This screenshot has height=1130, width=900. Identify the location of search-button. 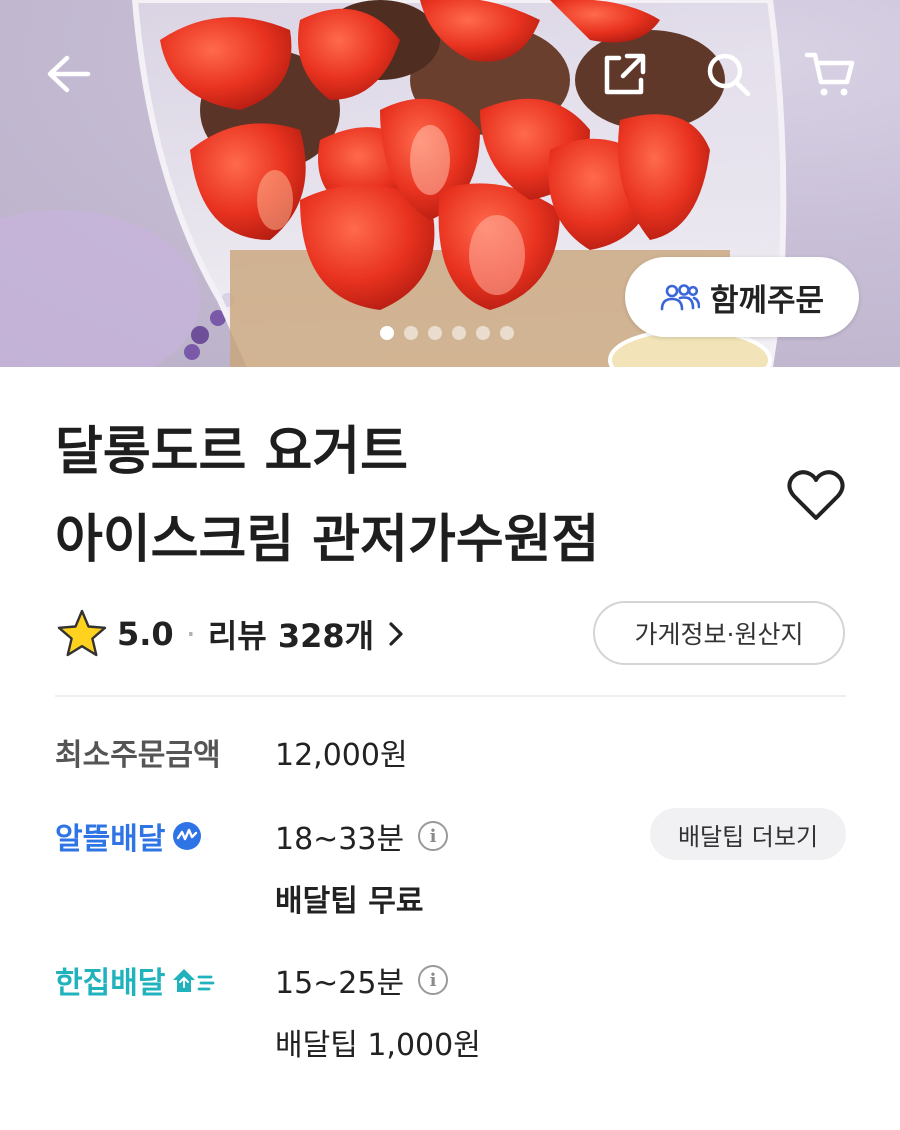
(728, 74).